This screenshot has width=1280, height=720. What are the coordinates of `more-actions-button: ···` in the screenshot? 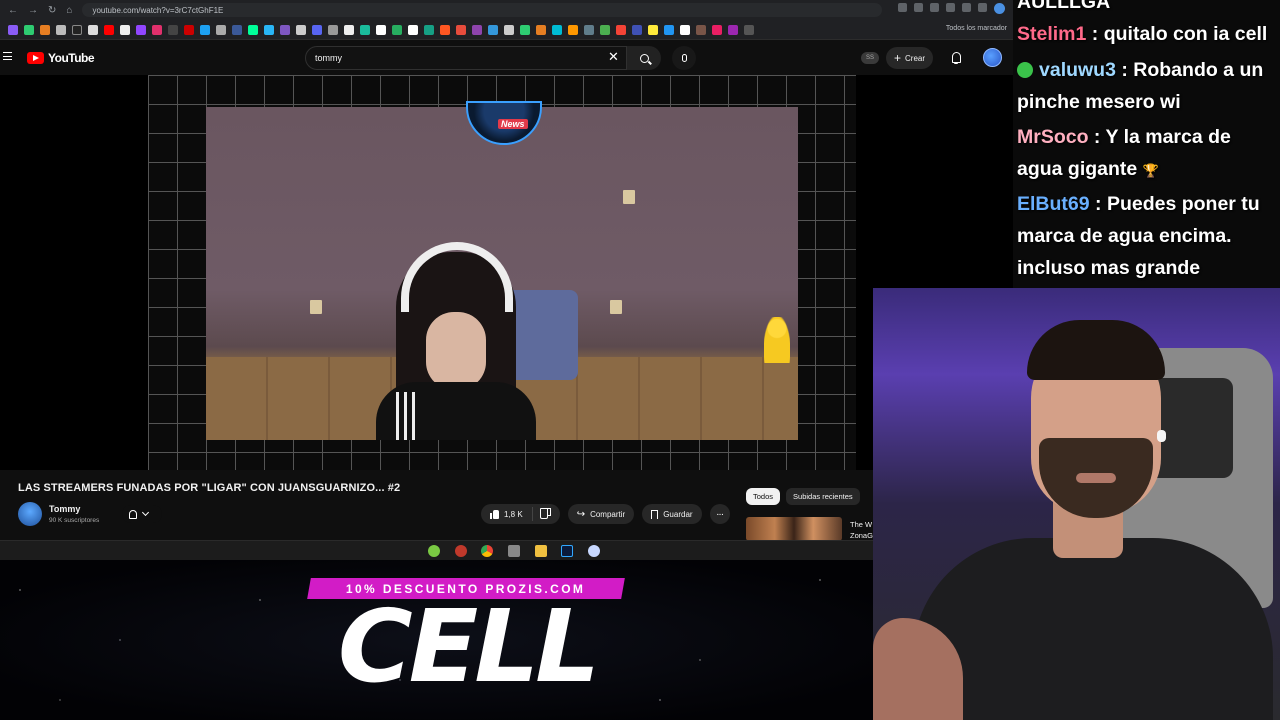 It's located at (719, 514).